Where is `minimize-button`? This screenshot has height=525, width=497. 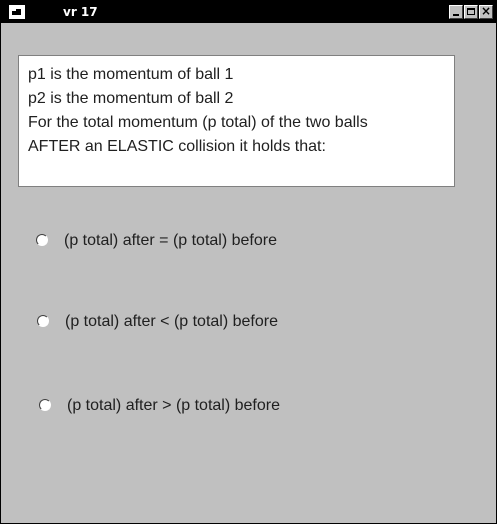
minimize-button is located at coordinates (456, 12).